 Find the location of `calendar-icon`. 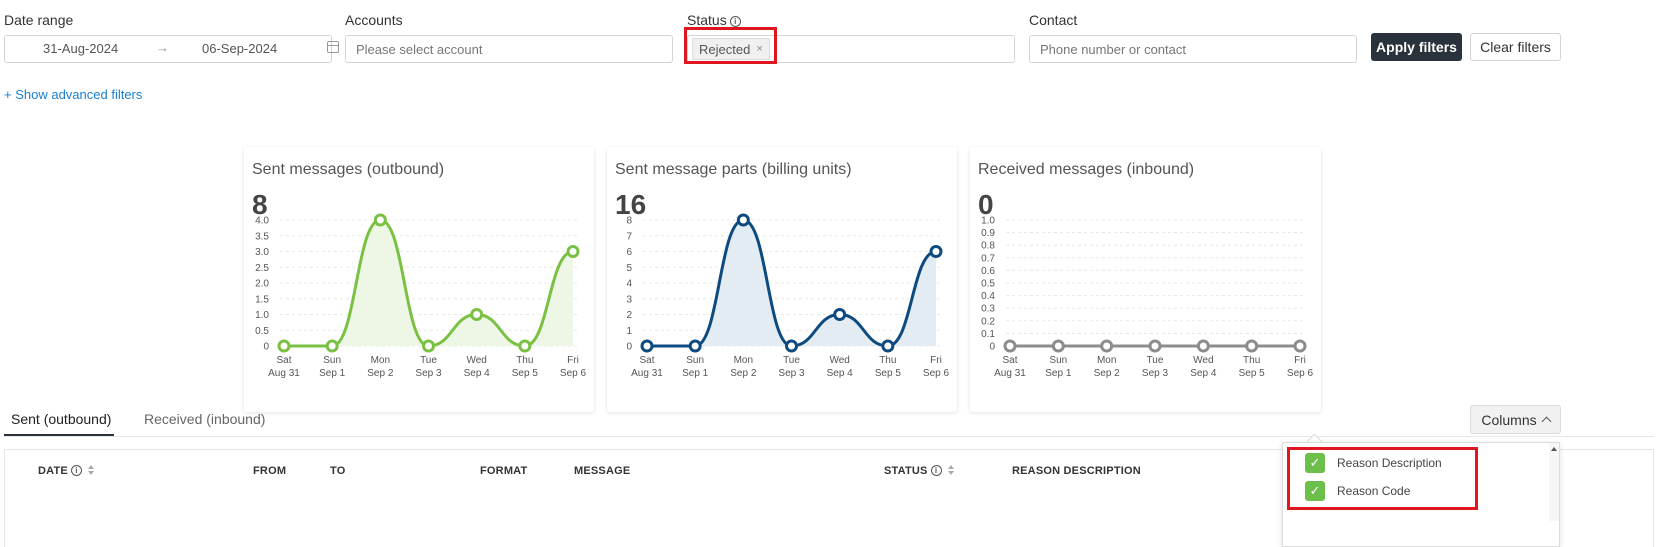

calendar-icon is located at coordinates (333, 47).